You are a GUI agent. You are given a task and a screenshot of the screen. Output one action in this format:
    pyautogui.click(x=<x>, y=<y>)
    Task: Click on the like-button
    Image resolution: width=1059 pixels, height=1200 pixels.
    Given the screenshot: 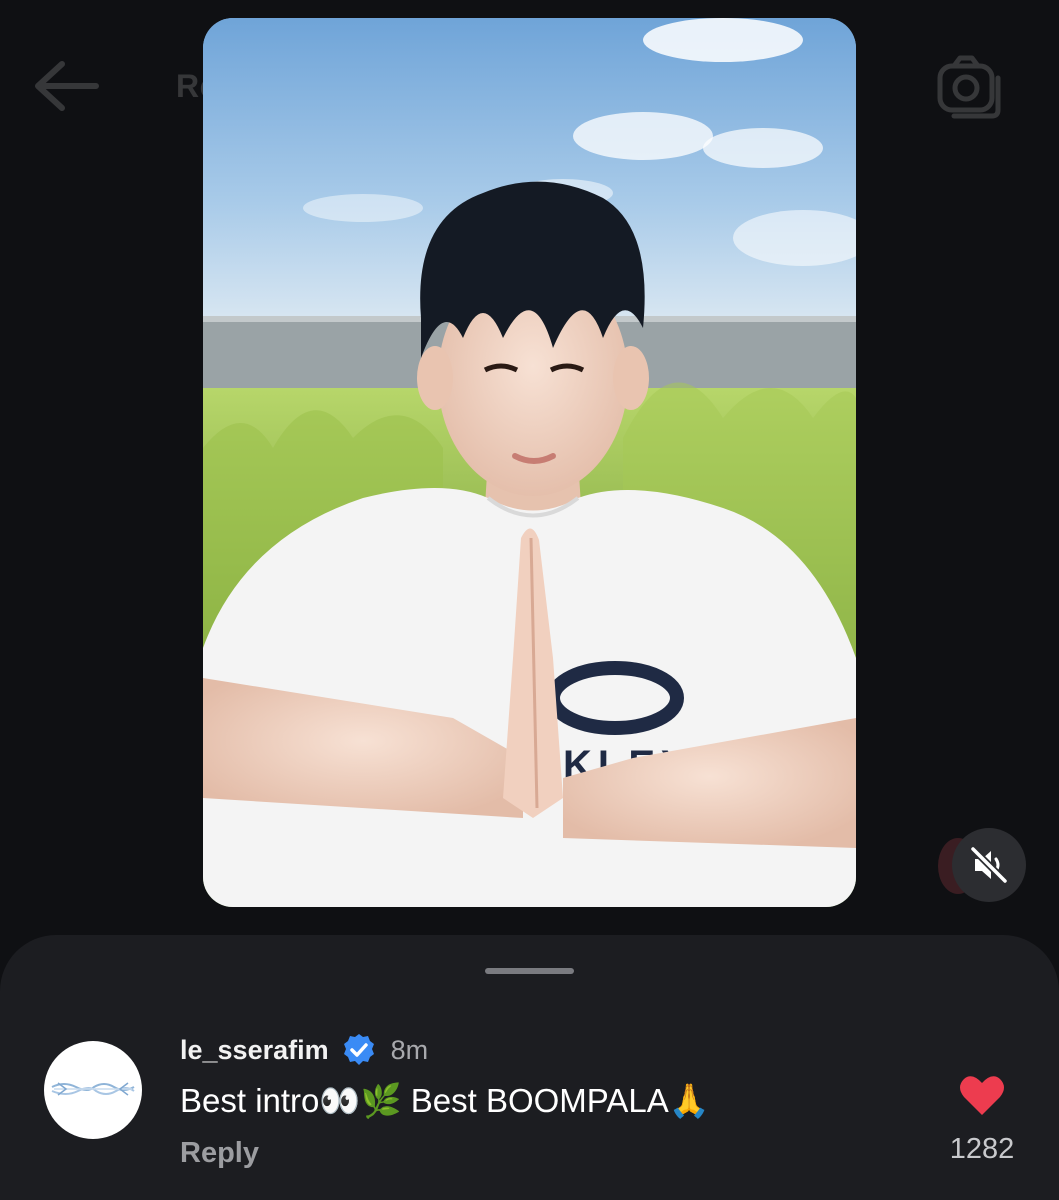 What is the action you would take?
    pyautogui.click(x=982, y=1095)
    